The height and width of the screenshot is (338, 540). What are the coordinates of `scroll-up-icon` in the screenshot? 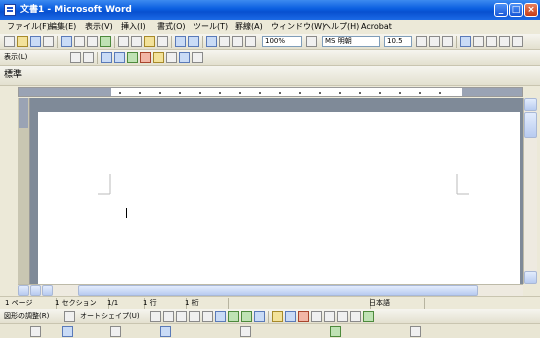 It's located at (530, 104).